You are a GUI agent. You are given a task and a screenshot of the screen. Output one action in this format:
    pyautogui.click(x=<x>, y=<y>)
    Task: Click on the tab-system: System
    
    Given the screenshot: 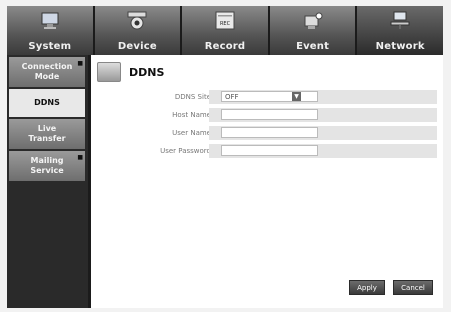 What is the action you would take?
    pyautogui.click(x=50, y=30)
    